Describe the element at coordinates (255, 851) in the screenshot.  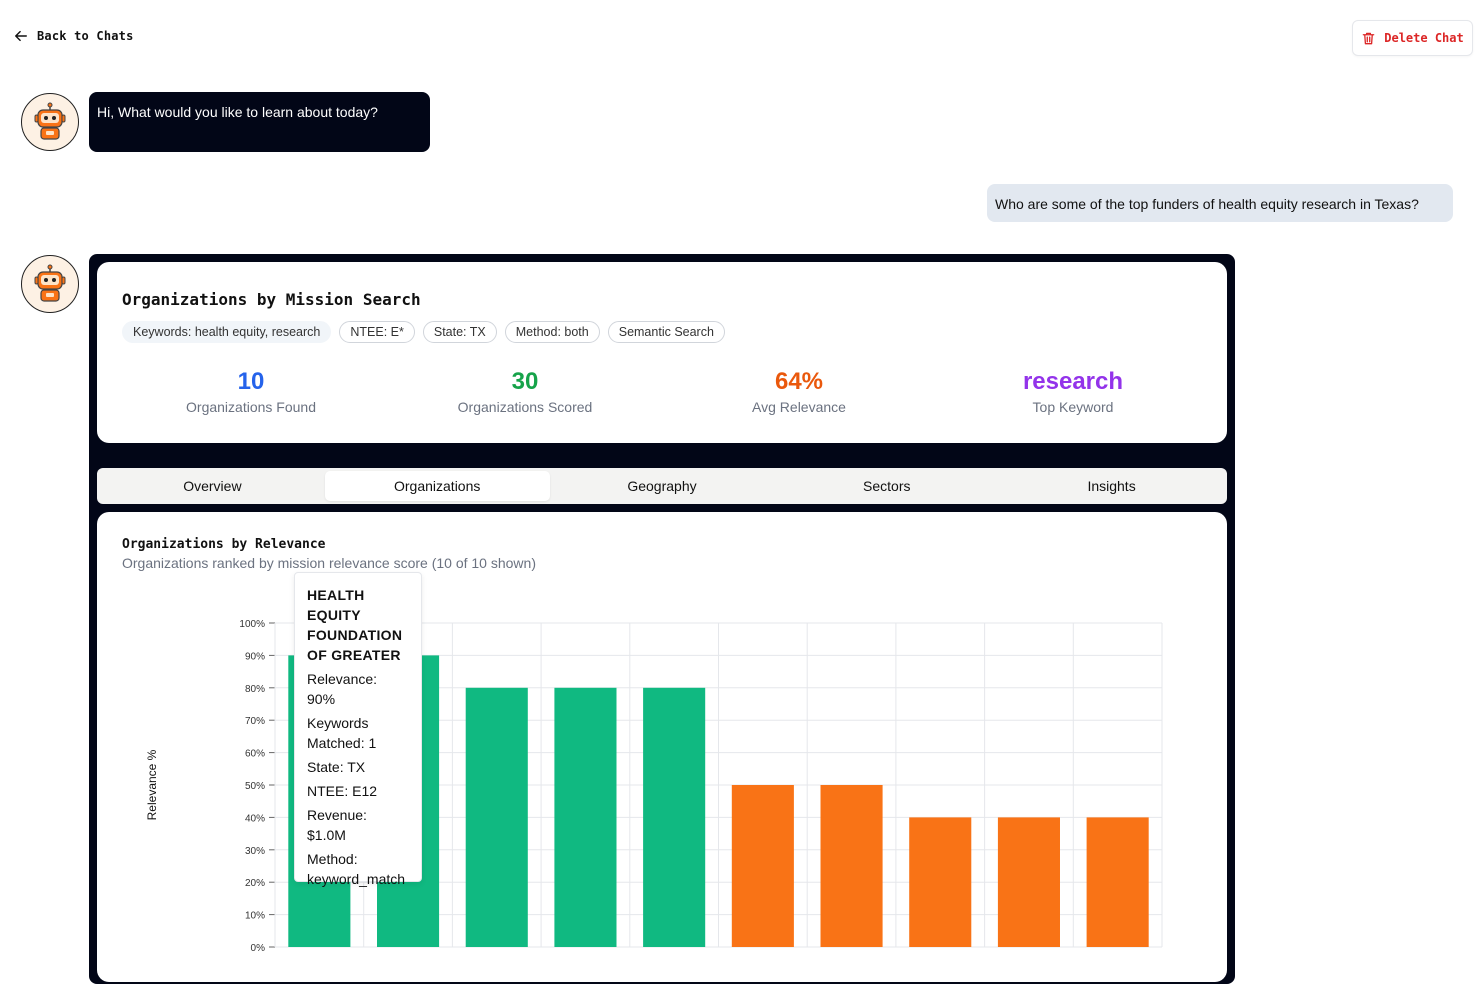
I see `y-tick-label: 30%` at that location.